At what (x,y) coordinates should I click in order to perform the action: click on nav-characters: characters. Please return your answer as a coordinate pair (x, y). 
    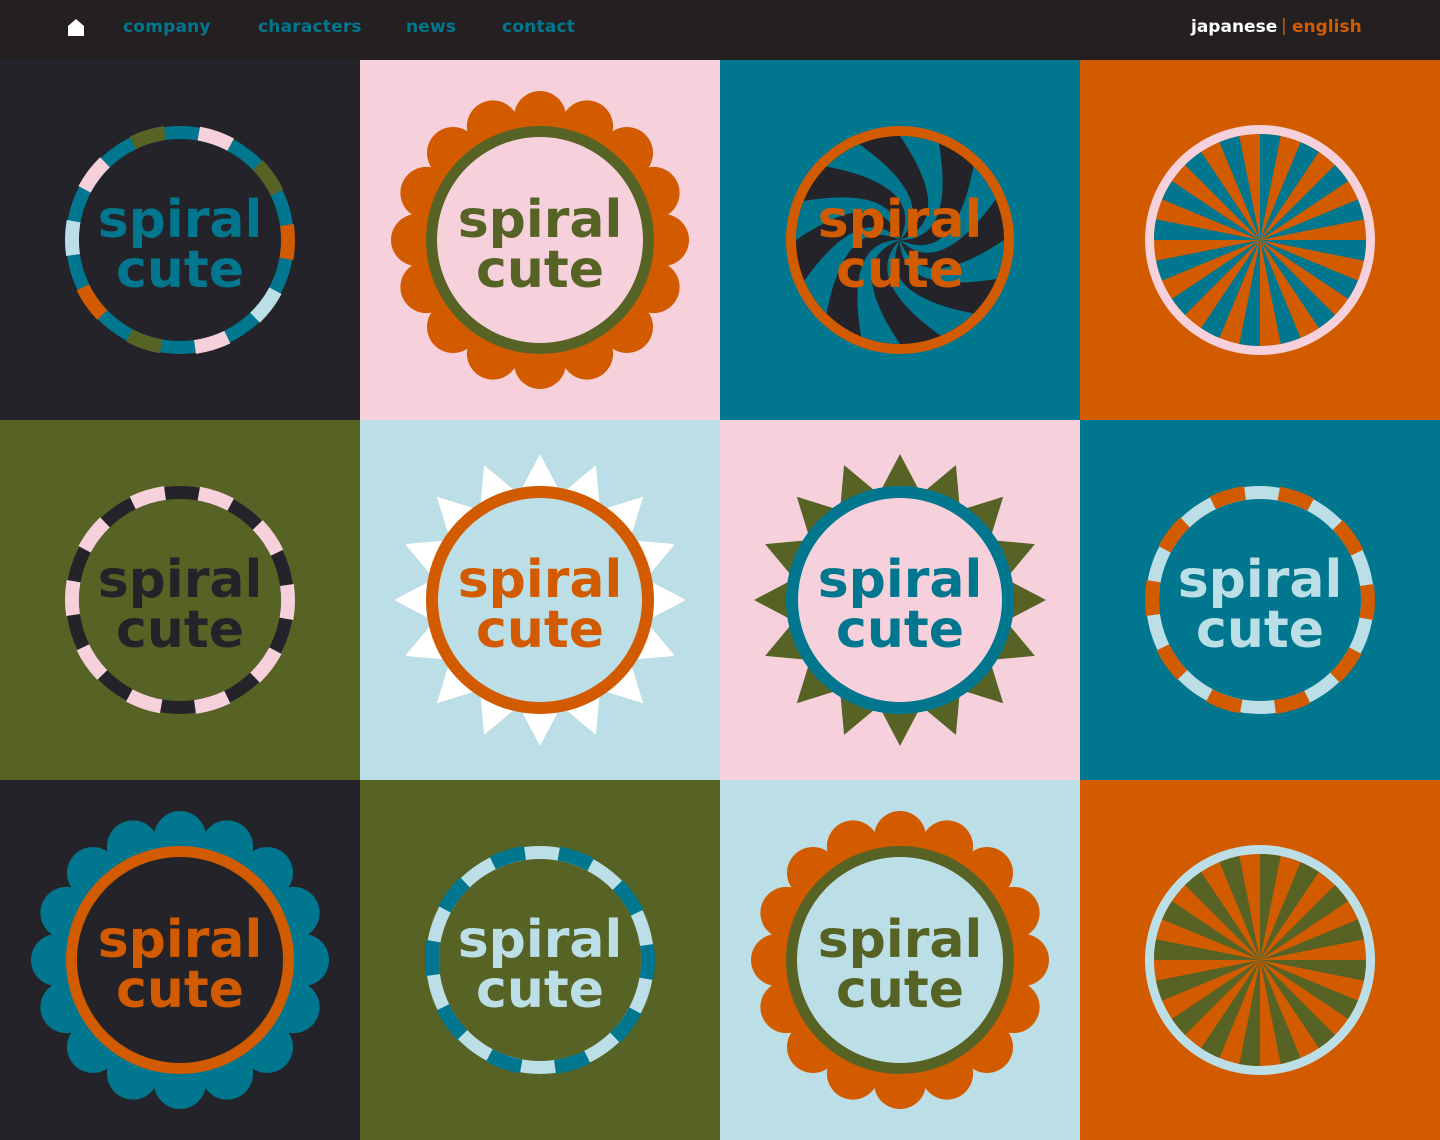
    Looking at the image, I should click on (310, 27).